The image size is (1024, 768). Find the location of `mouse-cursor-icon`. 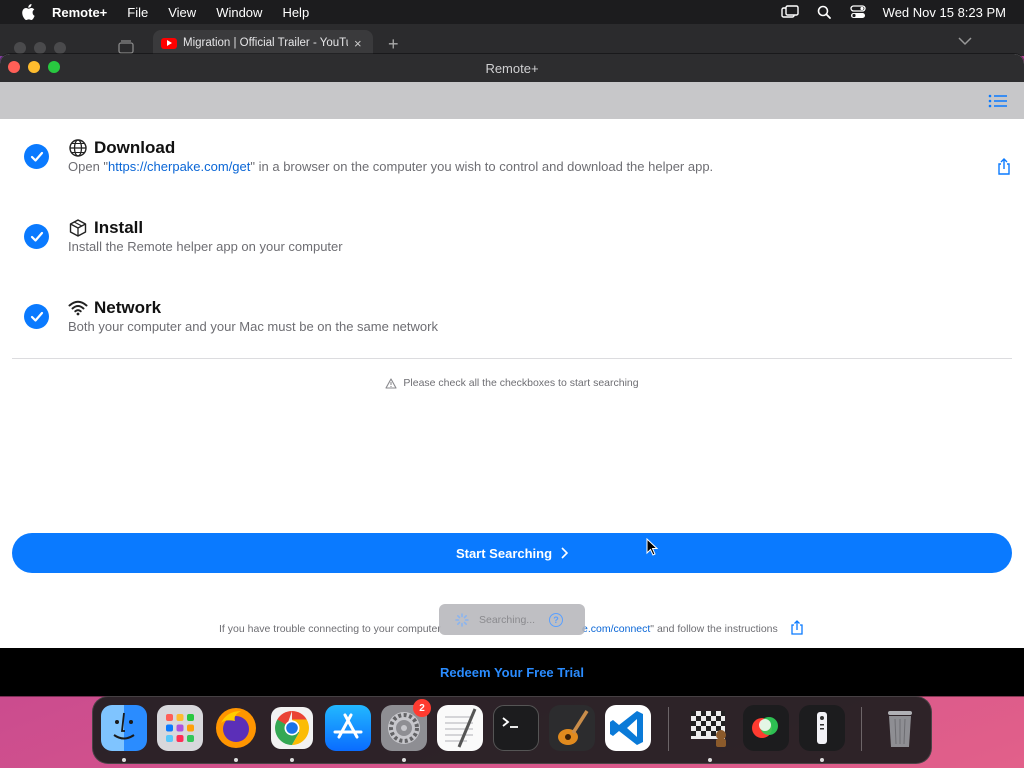

mouse-cursor-icon is located at coordinates (652, 547).